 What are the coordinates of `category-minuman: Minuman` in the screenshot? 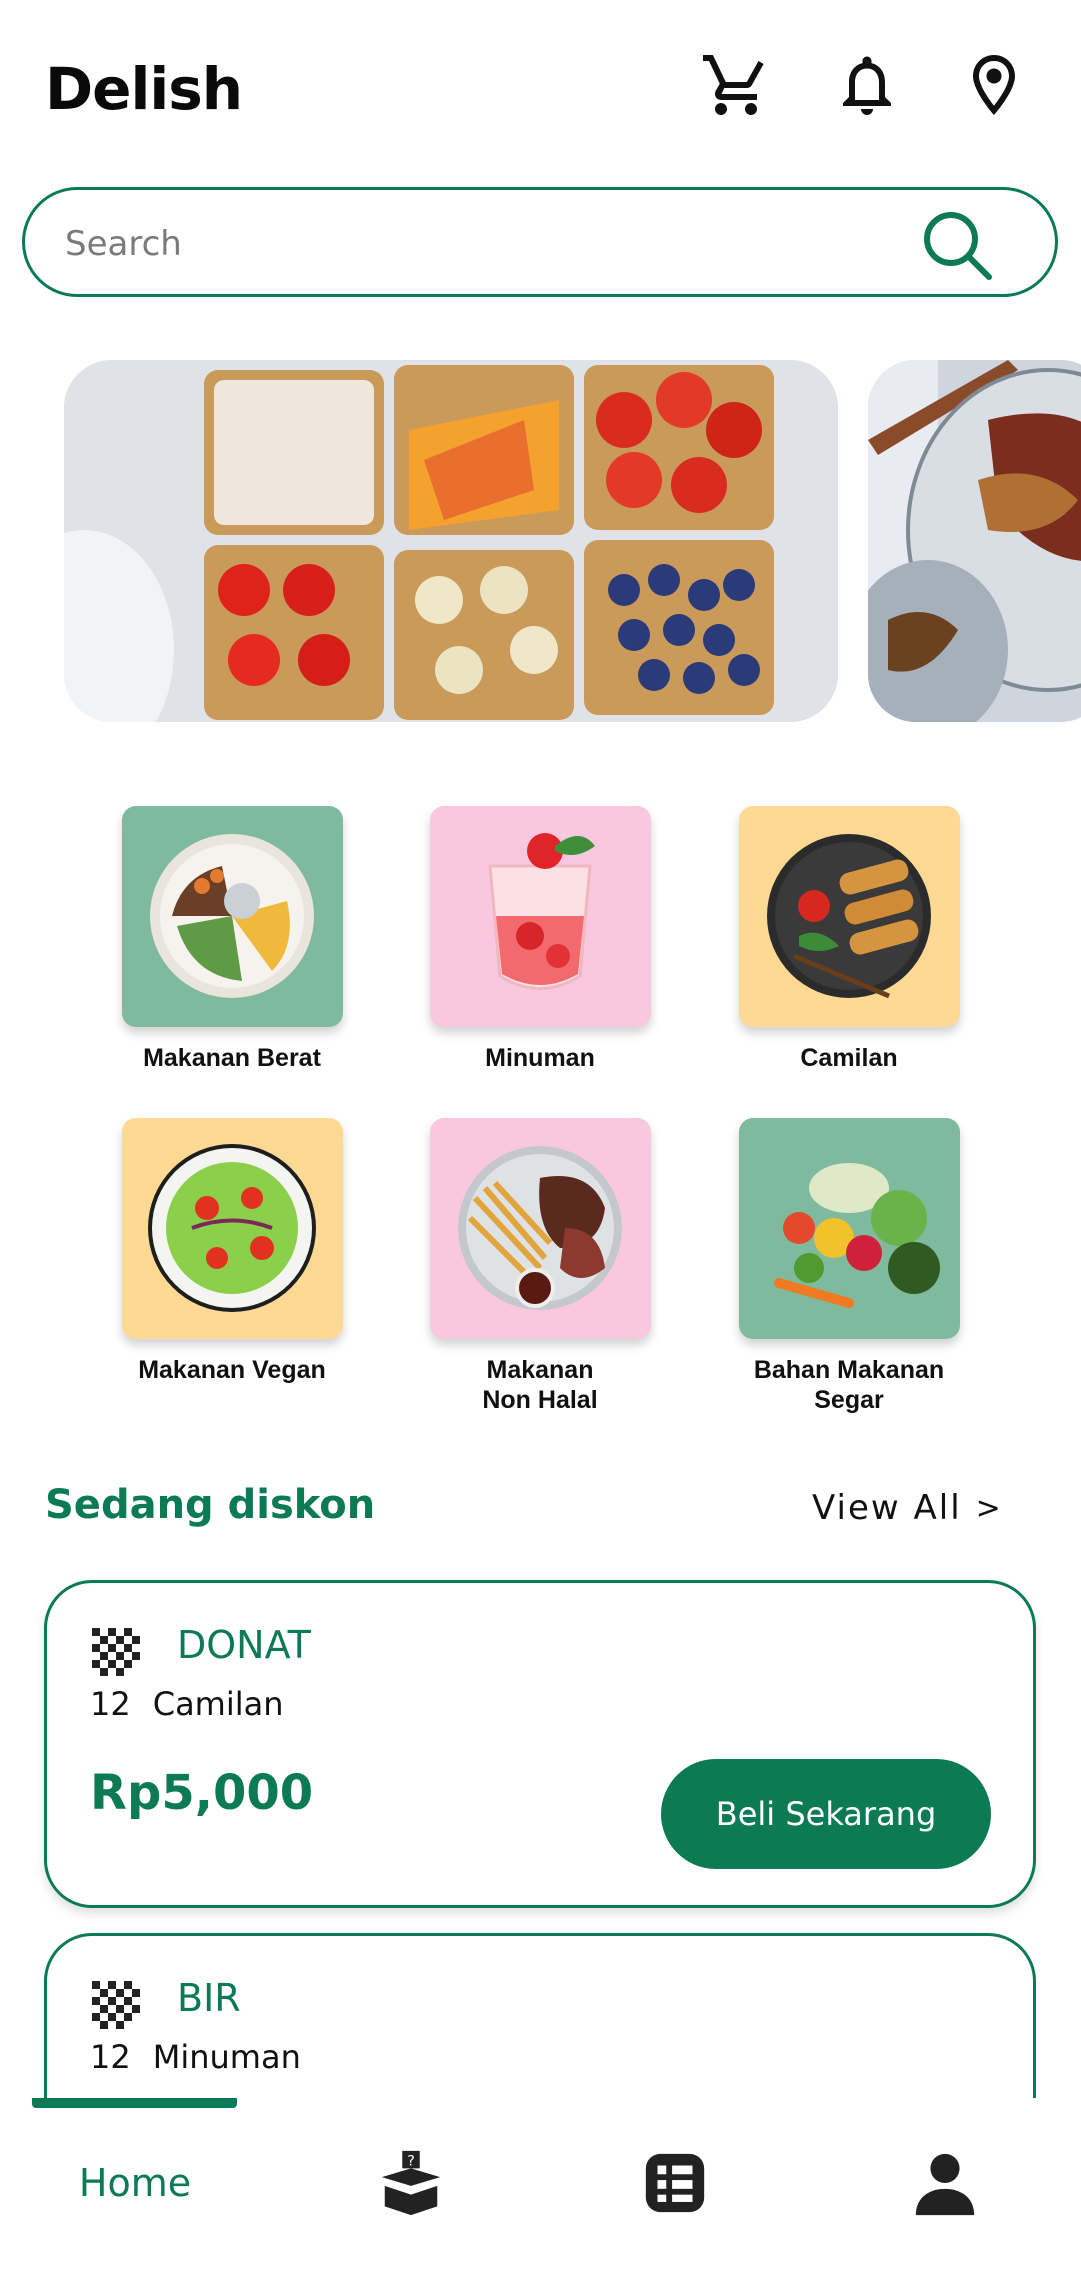 It's located at (540, 939).